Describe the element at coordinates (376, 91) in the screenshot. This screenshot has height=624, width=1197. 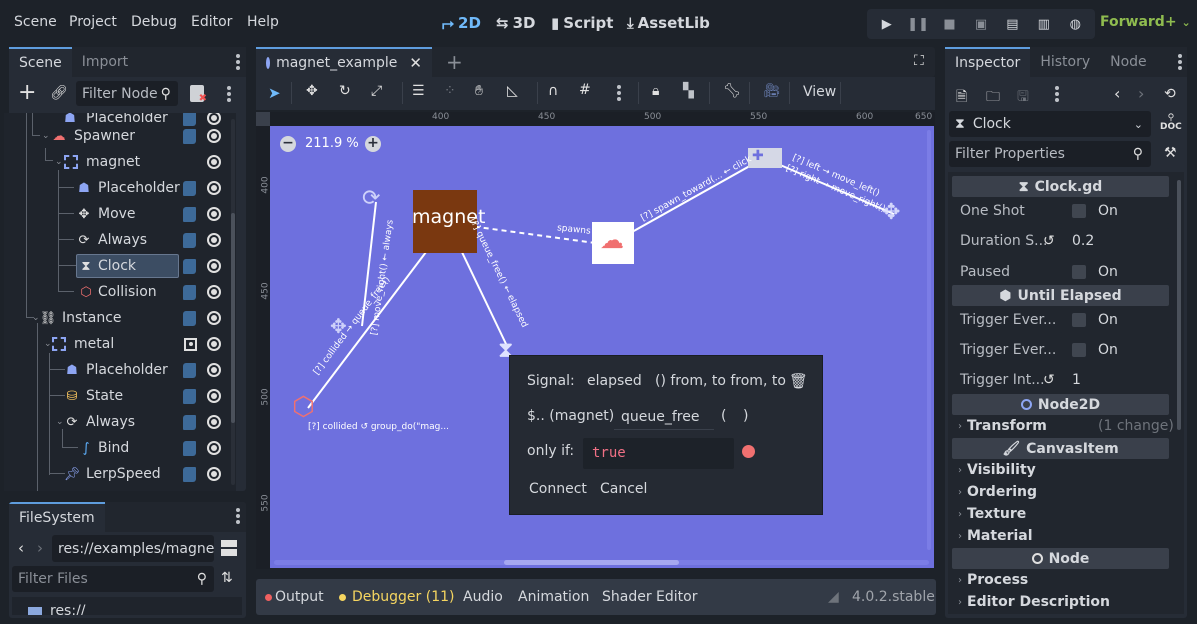
I see `scale-tool-icon: ⤢` at that location.